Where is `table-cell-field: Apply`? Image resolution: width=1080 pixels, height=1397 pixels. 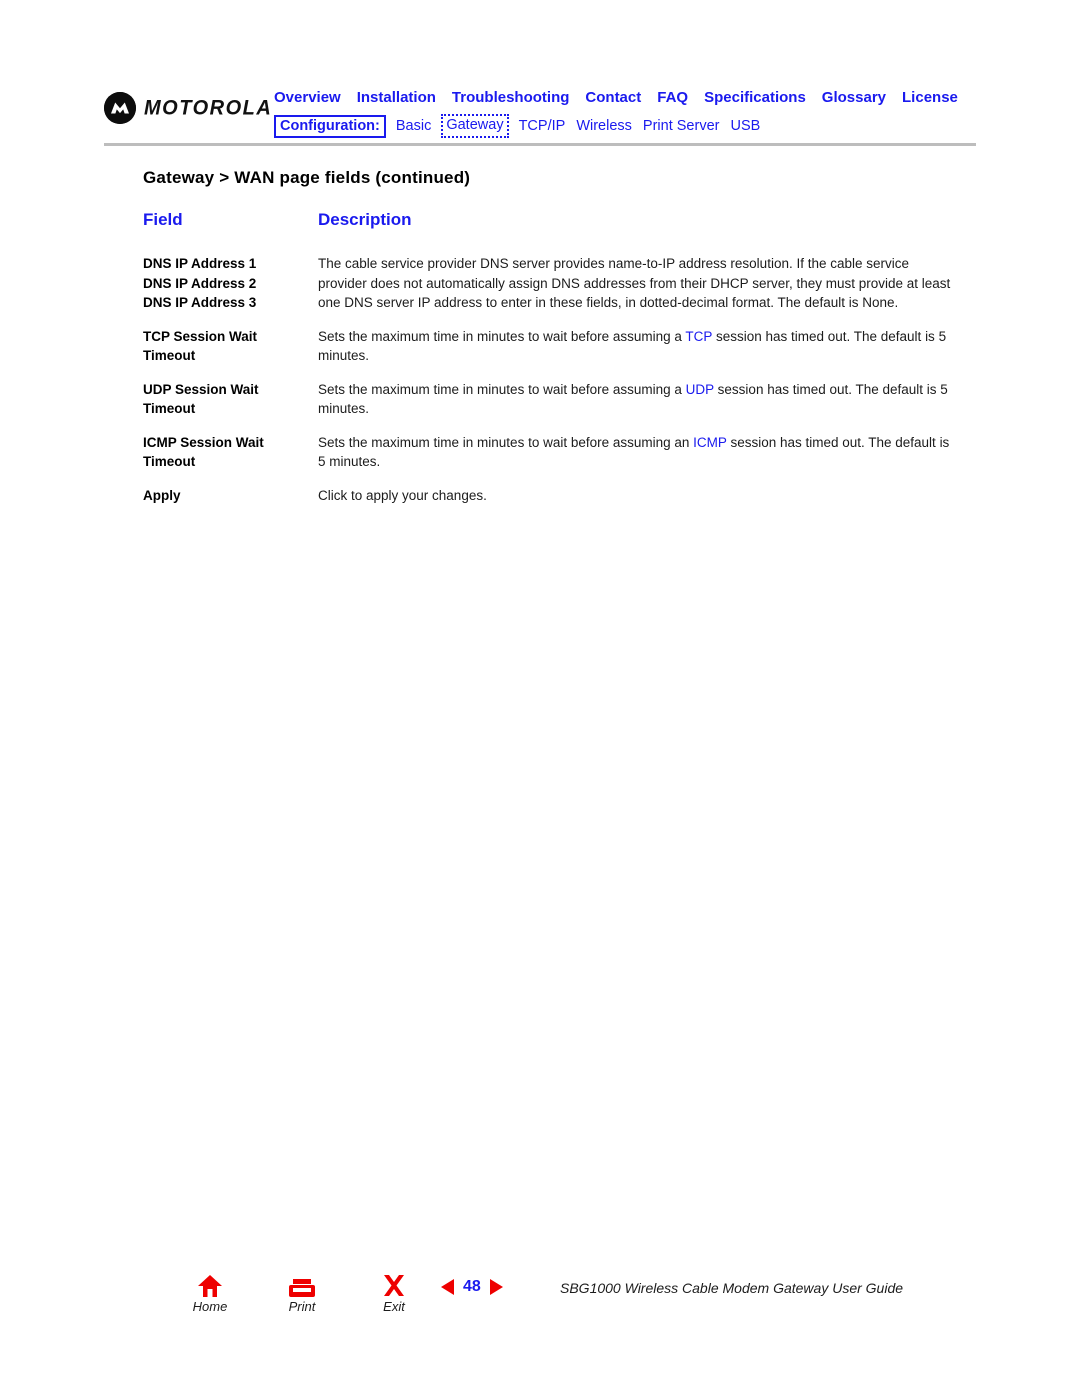 table-cell-field: Apply is located at coordinates (230, 496).